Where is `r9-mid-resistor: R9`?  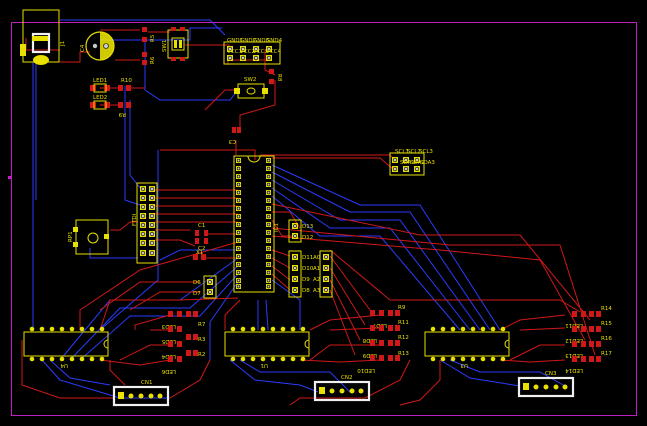
r9-mid-resistor: R9 is located at coordinates (397, 310).